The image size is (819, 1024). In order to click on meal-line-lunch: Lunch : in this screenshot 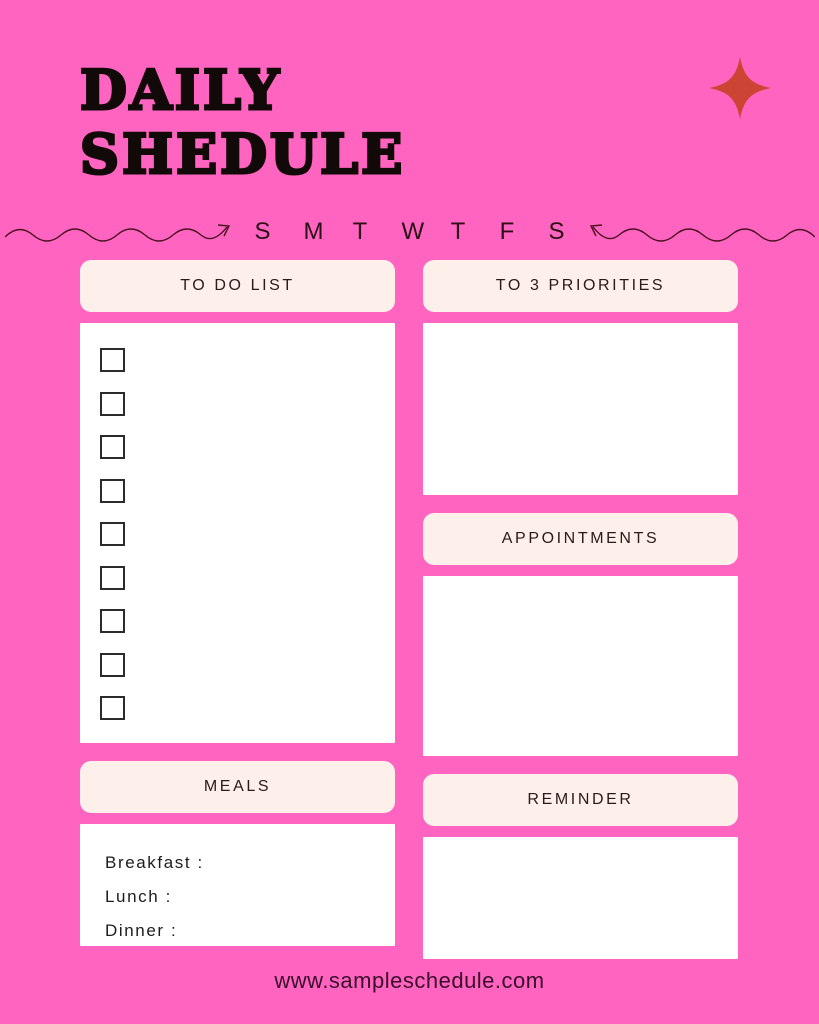, I will do `click(138, 896)`.